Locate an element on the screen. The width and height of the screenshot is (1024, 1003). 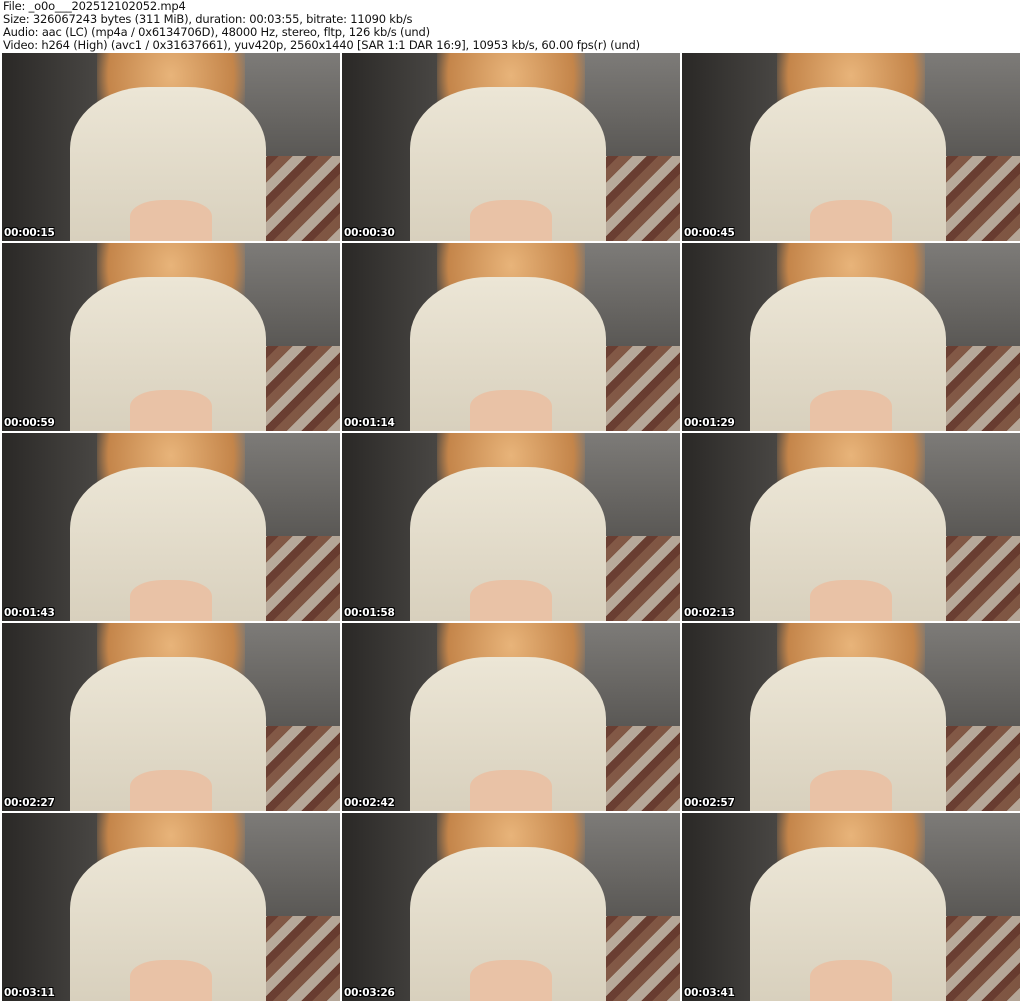
thumbnail-timestamp: 00:00:15 is located at coordinates (29, 233).